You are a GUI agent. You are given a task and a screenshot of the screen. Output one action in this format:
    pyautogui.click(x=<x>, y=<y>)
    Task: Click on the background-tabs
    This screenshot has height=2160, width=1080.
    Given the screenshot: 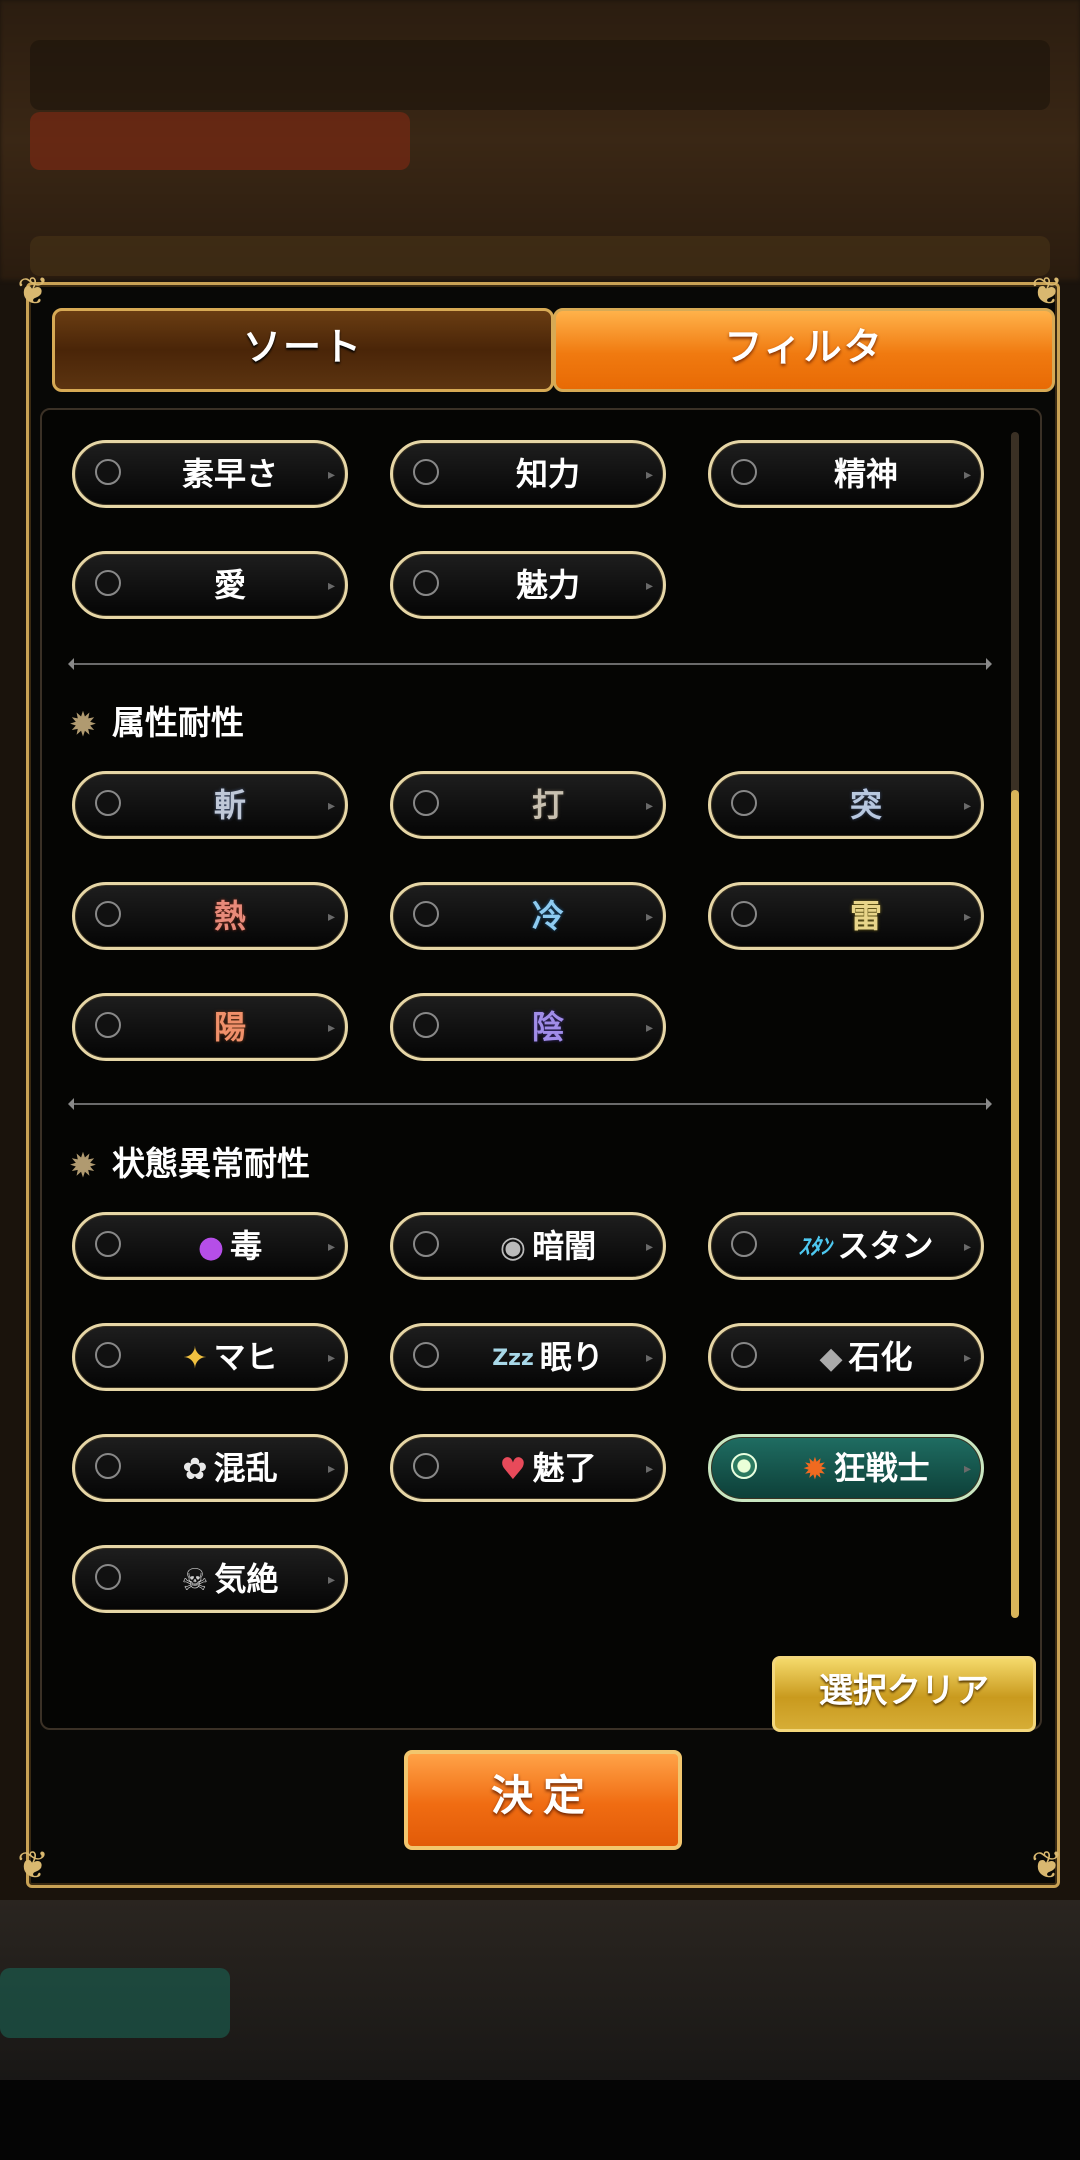 What is the action you would take?
    pyautogui.click(x=540, y=256)
    